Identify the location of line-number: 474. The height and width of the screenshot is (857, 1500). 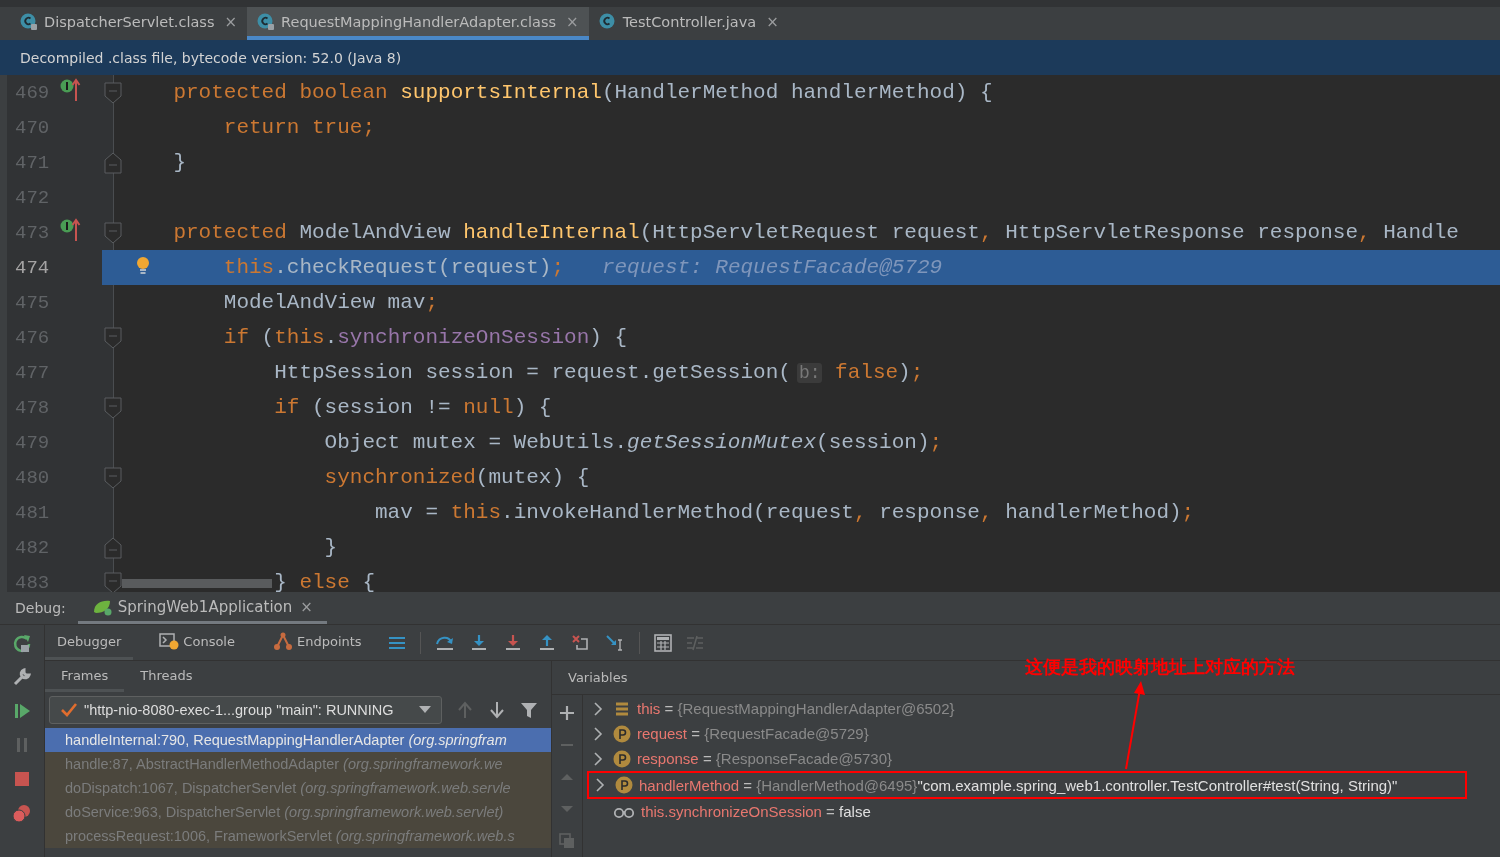
(32, 267).